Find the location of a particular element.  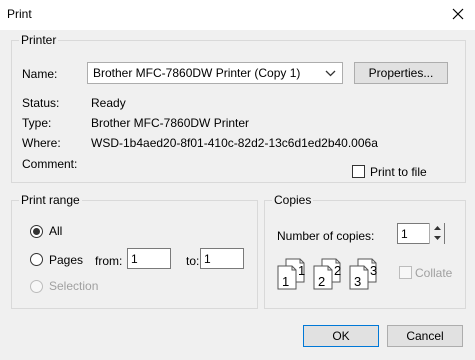

from-label: from: is located at coordinates (109, 261).